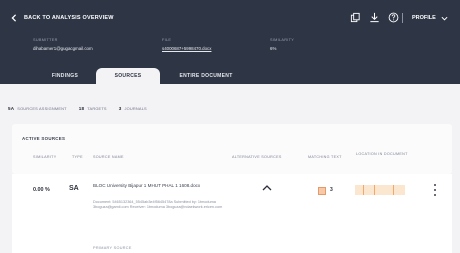 This screenshot has width=460, height=253. What do you see at coordinates (393, 17) in the screenshot?
I see `help-icon` at bounding box center [393, 17].